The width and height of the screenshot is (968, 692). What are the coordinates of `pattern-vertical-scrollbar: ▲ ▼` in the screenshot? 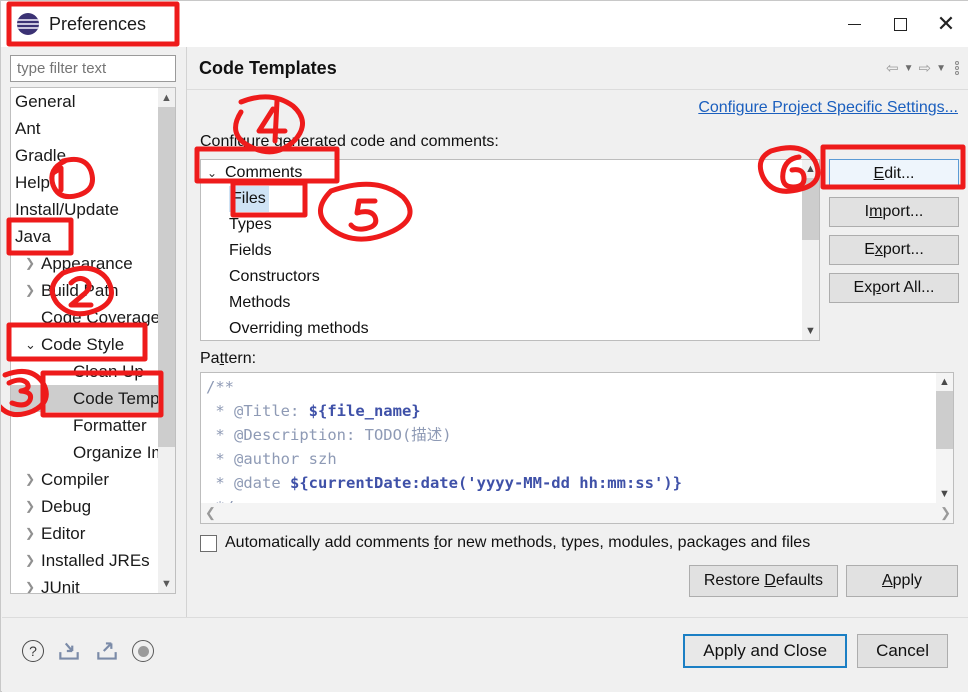 It's located at (944, 438).